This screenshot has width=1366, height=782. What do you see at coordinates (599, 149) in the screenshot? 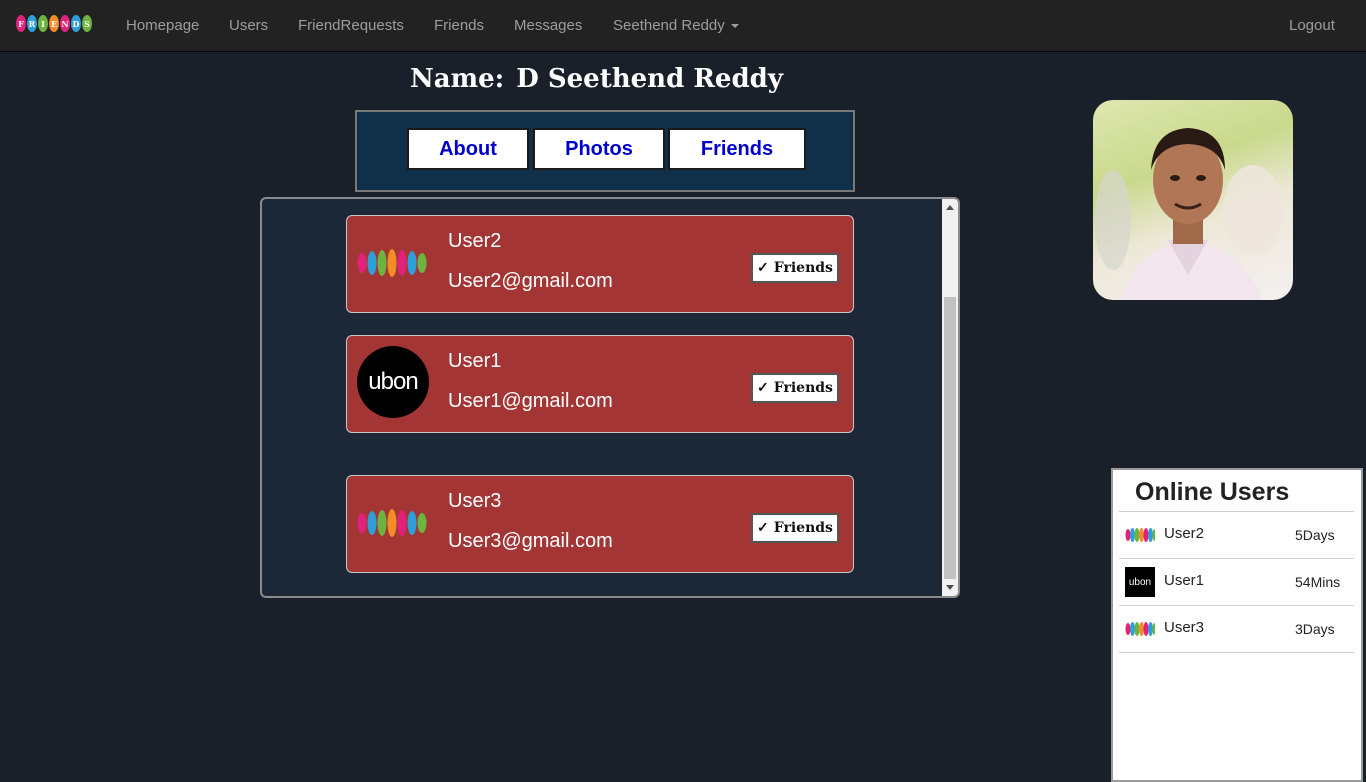
I see `tab-photos: Photos` at bounding box center [599, 149].